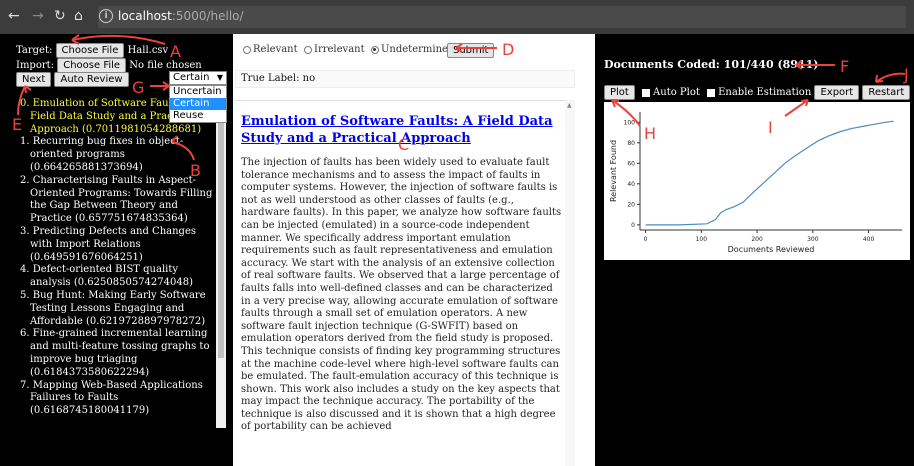 The image size is (914, 466). Describe the element at coordinates (869, 239) in the screenshot. I see `x-tick-label: 400` at that location.